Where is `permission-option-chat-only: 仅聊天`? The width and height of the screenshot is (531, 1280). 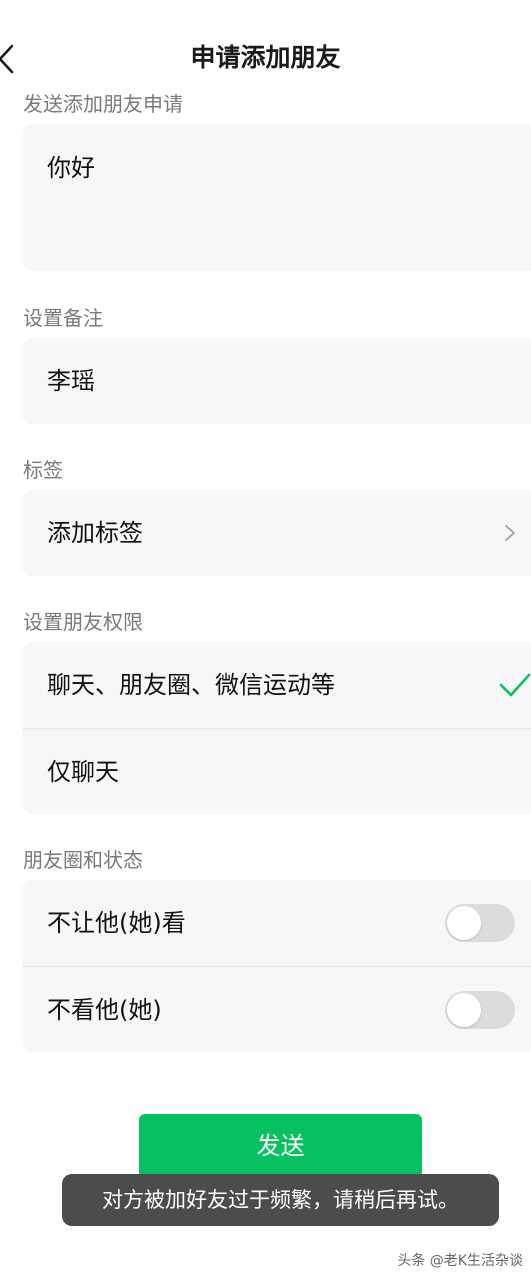
permission-option-chat-only: 仅聊天 is located at coordinates (276, 771).